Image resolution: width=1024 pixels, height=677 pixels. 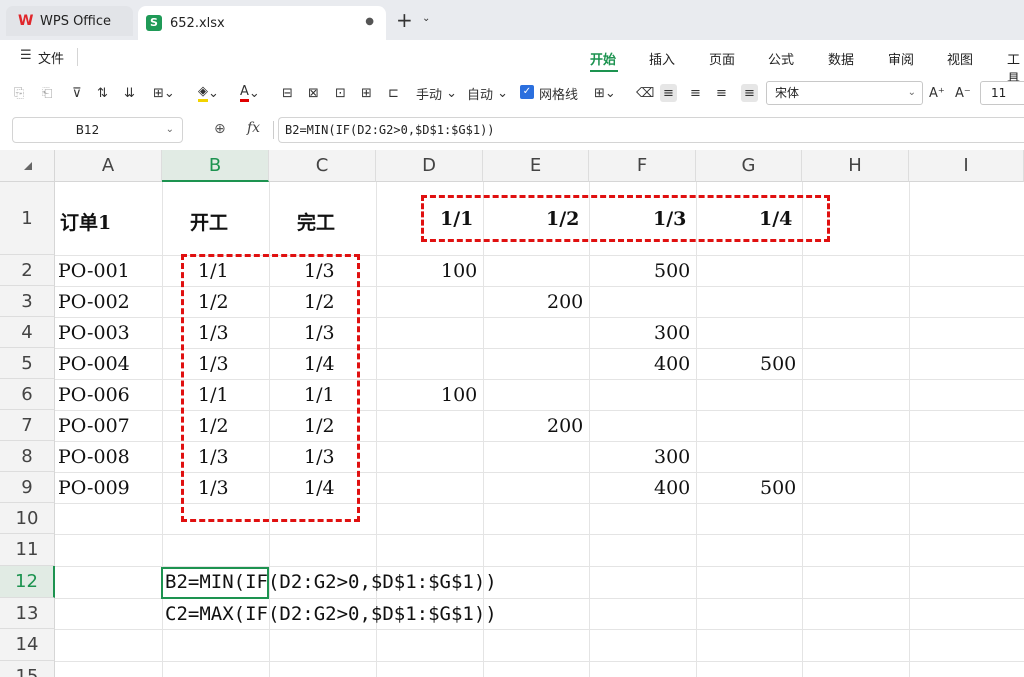 What do you see at coordinates (77, 93) in the screenshot?
I see `filter-icon: ⊽` at bounding box center [77, 93].